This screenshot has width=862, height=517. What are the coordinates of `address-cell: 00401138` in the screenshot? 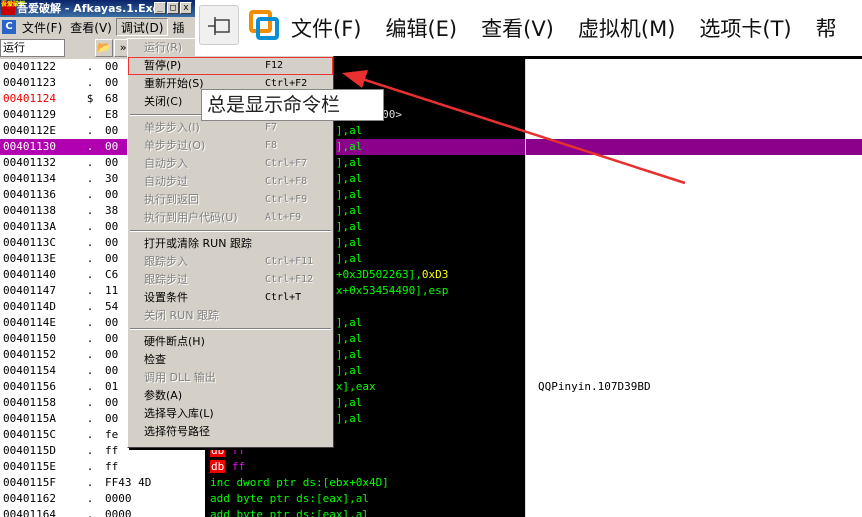 It's located at (36, 211).